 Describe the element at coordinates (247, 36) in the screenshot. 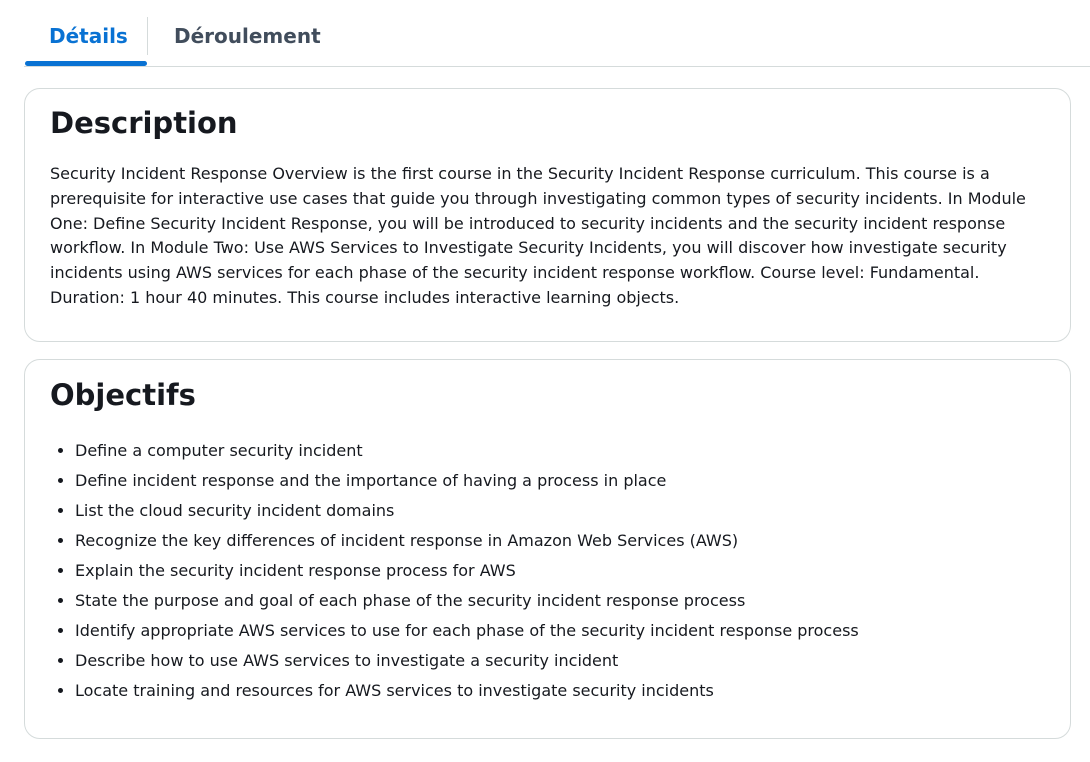

I see `tab-deroulement: Déroulement` at that location.